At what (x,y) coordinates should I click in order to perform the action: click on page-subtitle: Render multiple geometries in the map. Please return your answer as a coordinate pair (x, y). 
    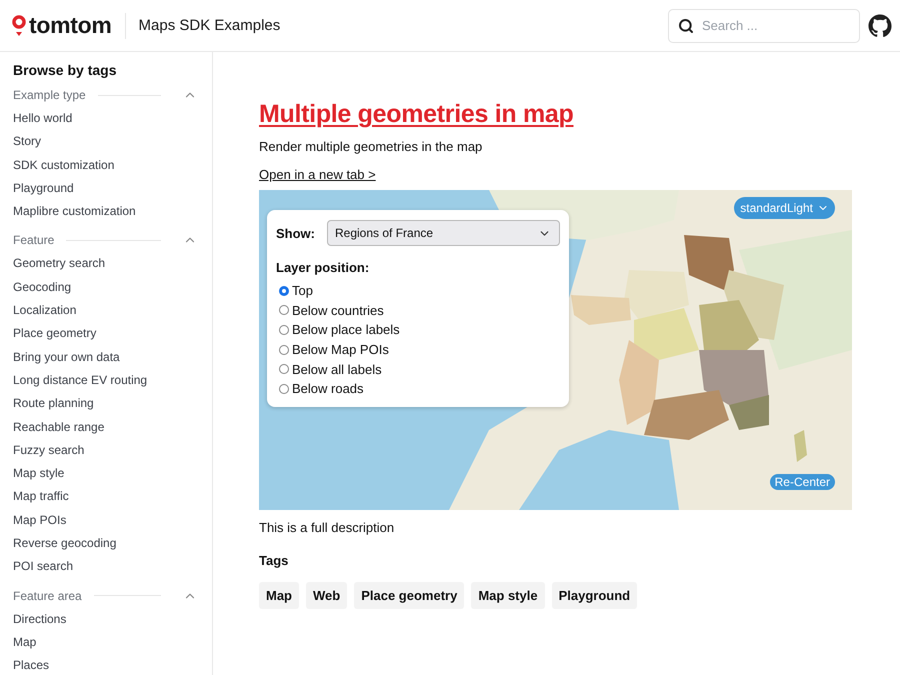
    Looking at the image, I should click on (371, 146).